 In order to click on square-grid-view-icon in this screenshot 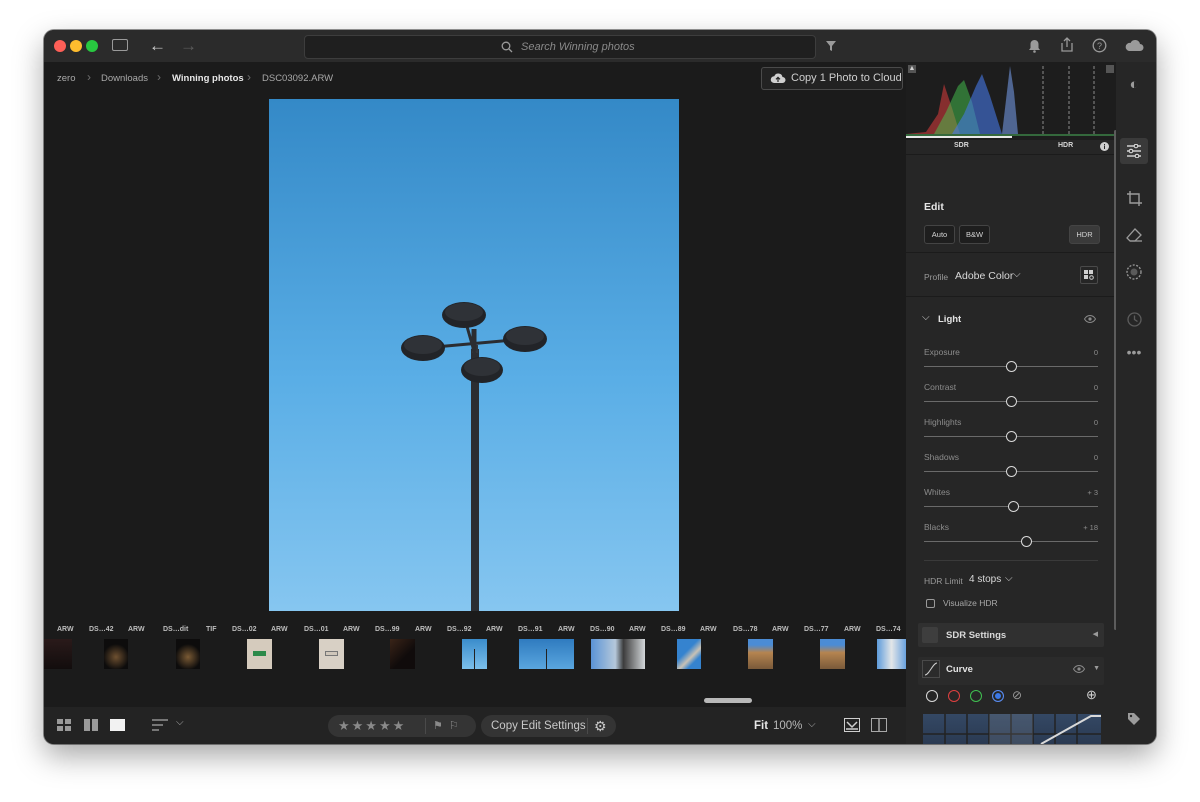, I will do `click(91, 725)`.